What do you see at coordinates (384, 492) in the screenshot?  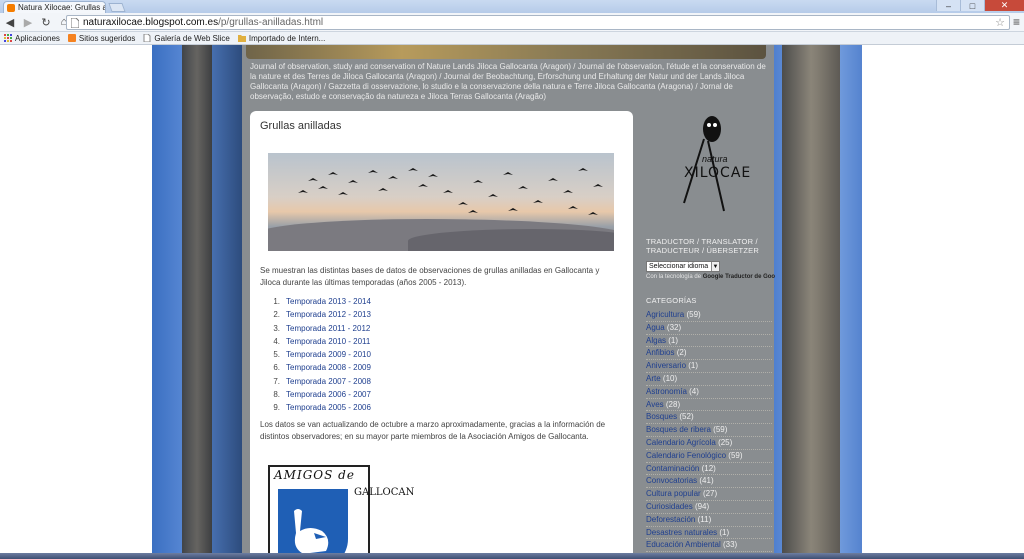 I see `logo-side-text: GALLOCAN` at bounding box center [384, 492].